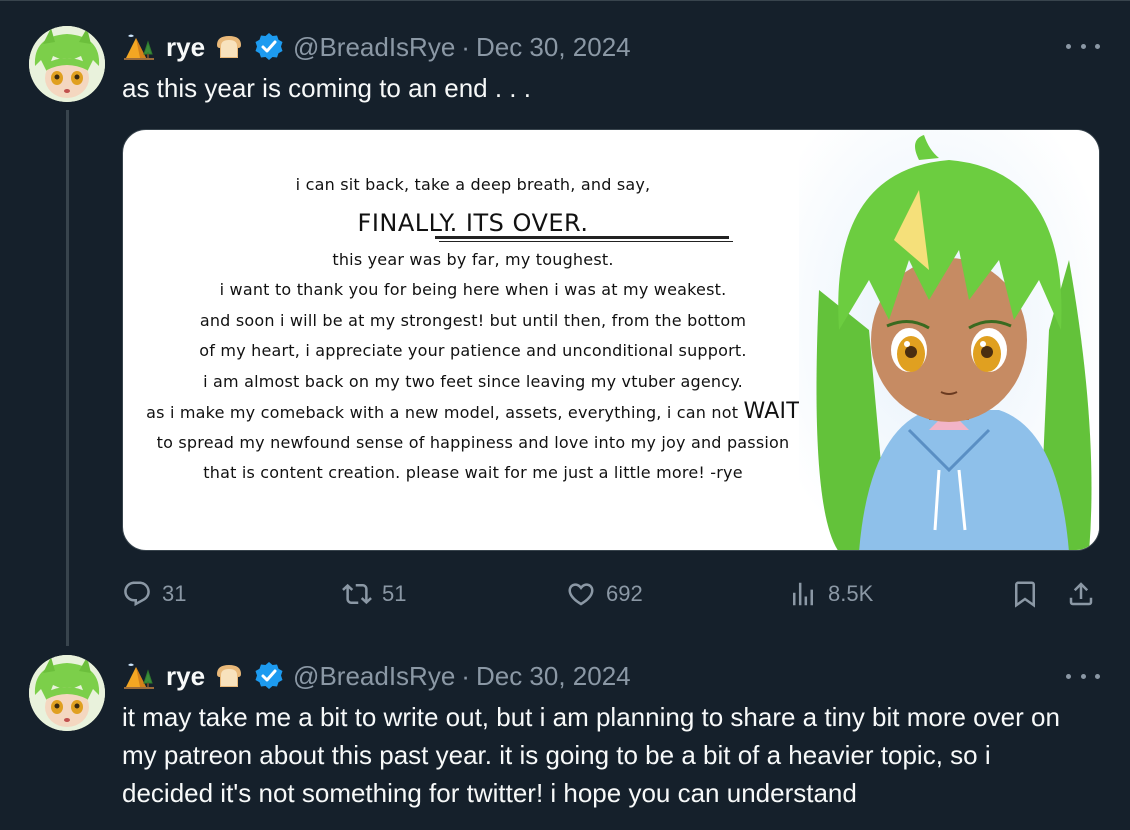  I want to click on bookmark-button, so click(1025, 594).